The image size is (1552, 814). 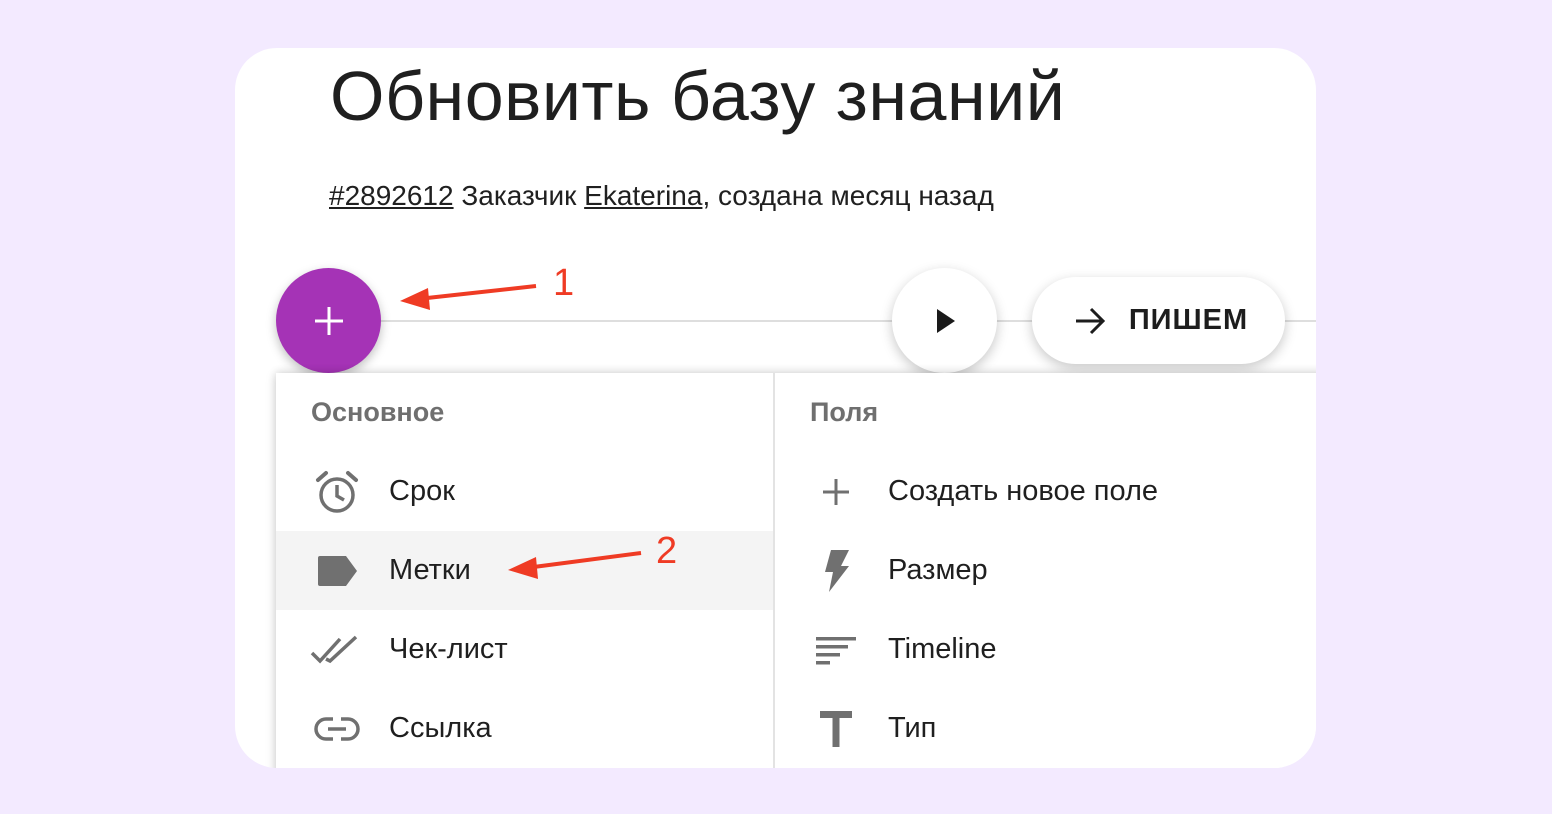 What do you see at coordinates (844, 412) in the screenshot?
I see `fields-section-title: Поля` at bounding box center [844, 412].